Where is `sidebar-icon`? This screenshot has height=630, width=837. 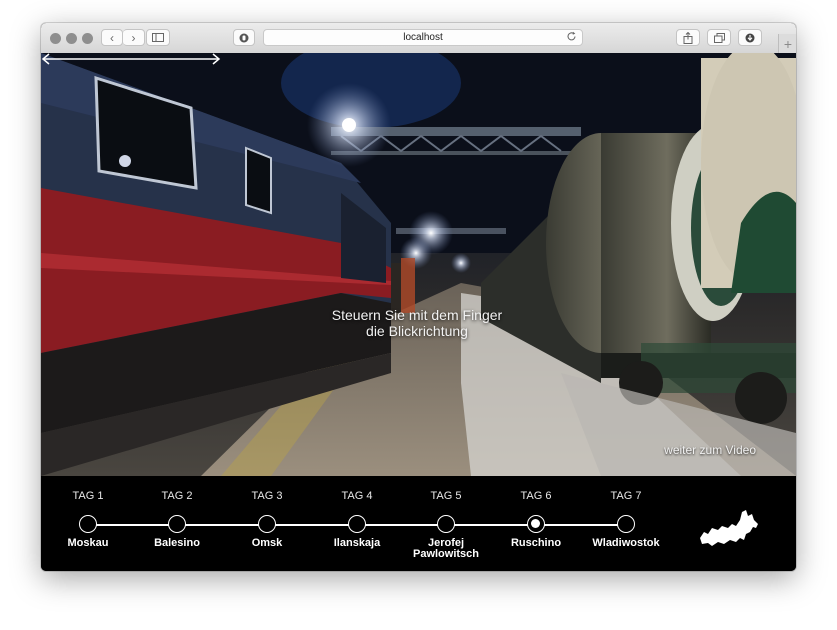 sidebar-icon is located at coordinates (158, 37).